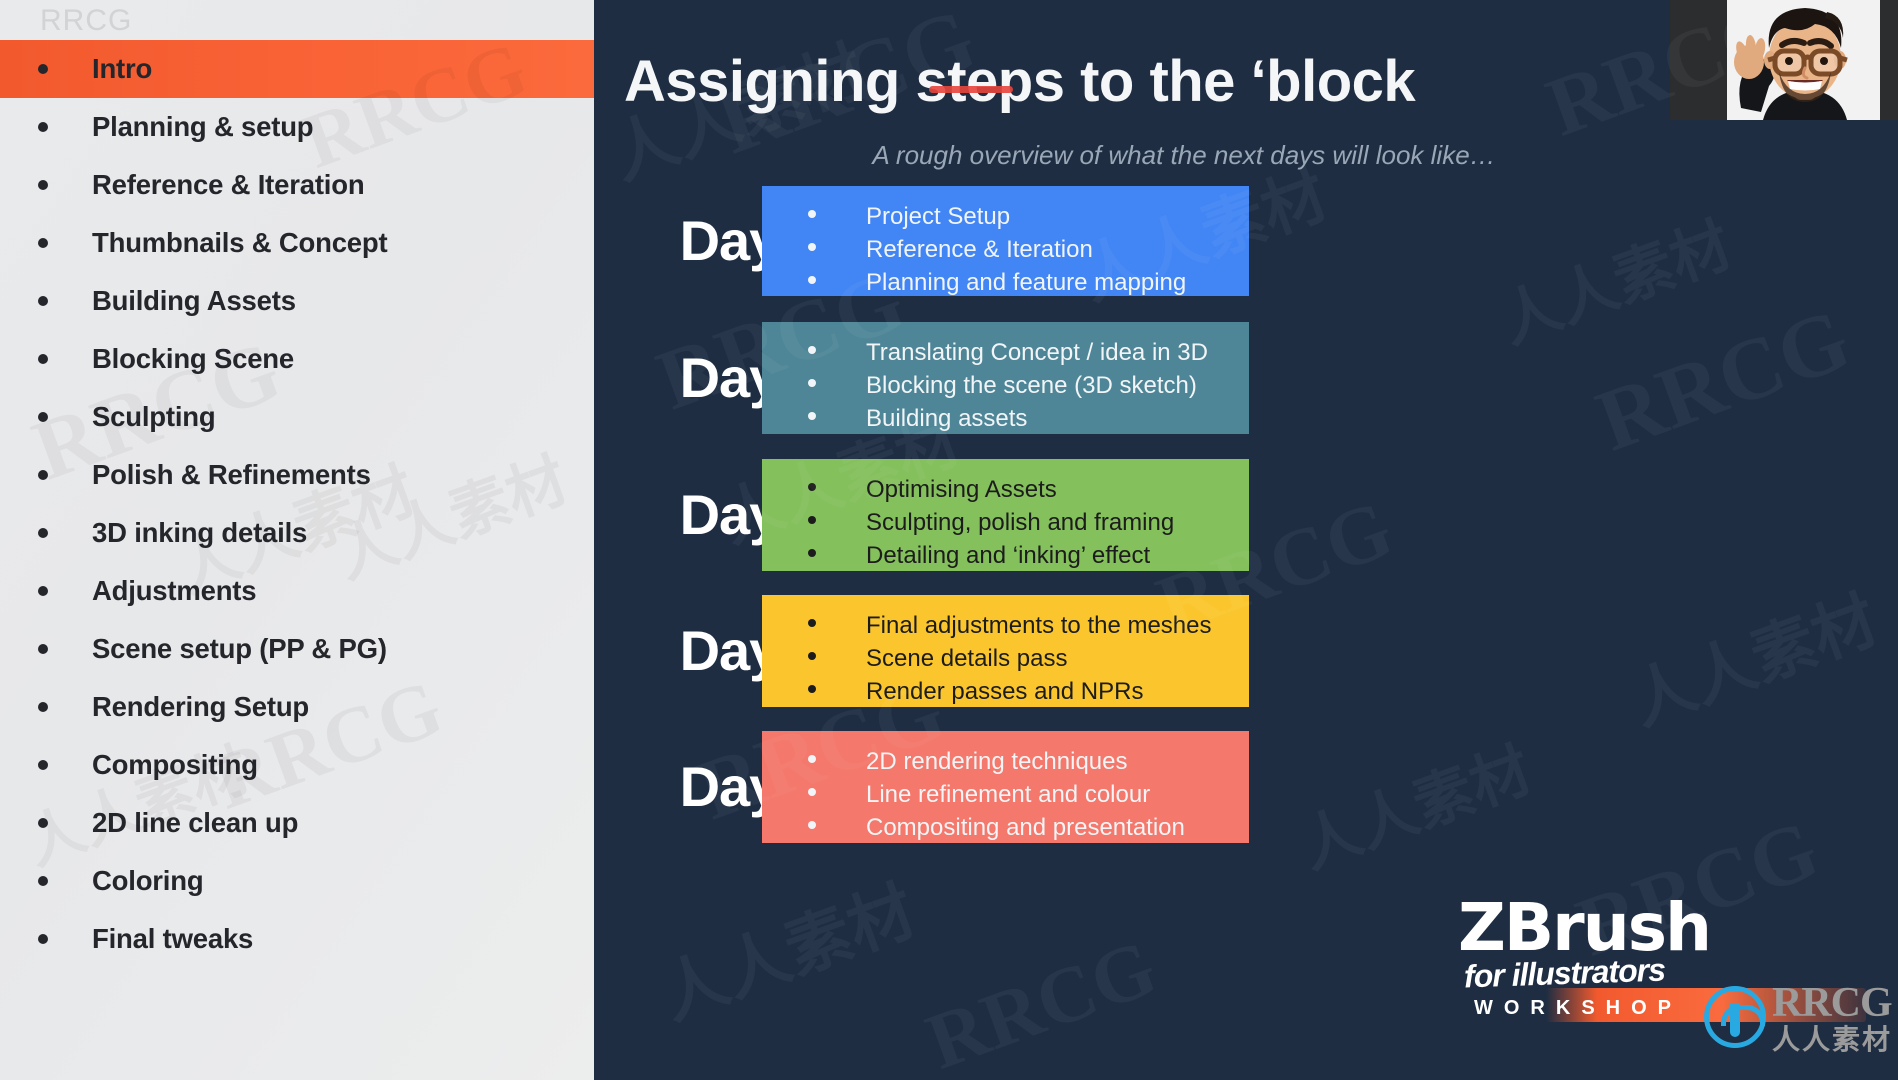 The width and height of the screenshot is (1898, 1080). Describe the element at coordinates (1831, 1039) in the screenshot. I see `rrcg-badge-chinese: 人人素材` at that location.